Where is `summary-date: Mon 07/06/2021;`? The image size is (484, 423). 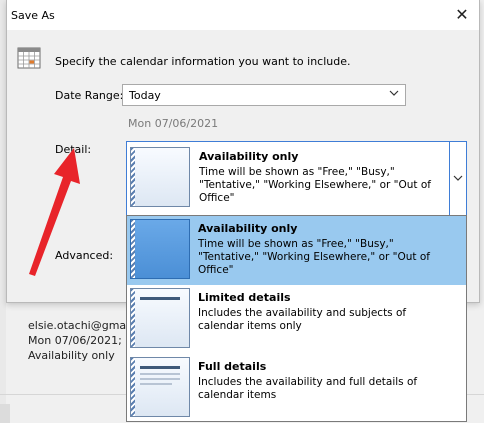 summary-date: Mon 07/06/2021; is located at coordinates (75, 340).